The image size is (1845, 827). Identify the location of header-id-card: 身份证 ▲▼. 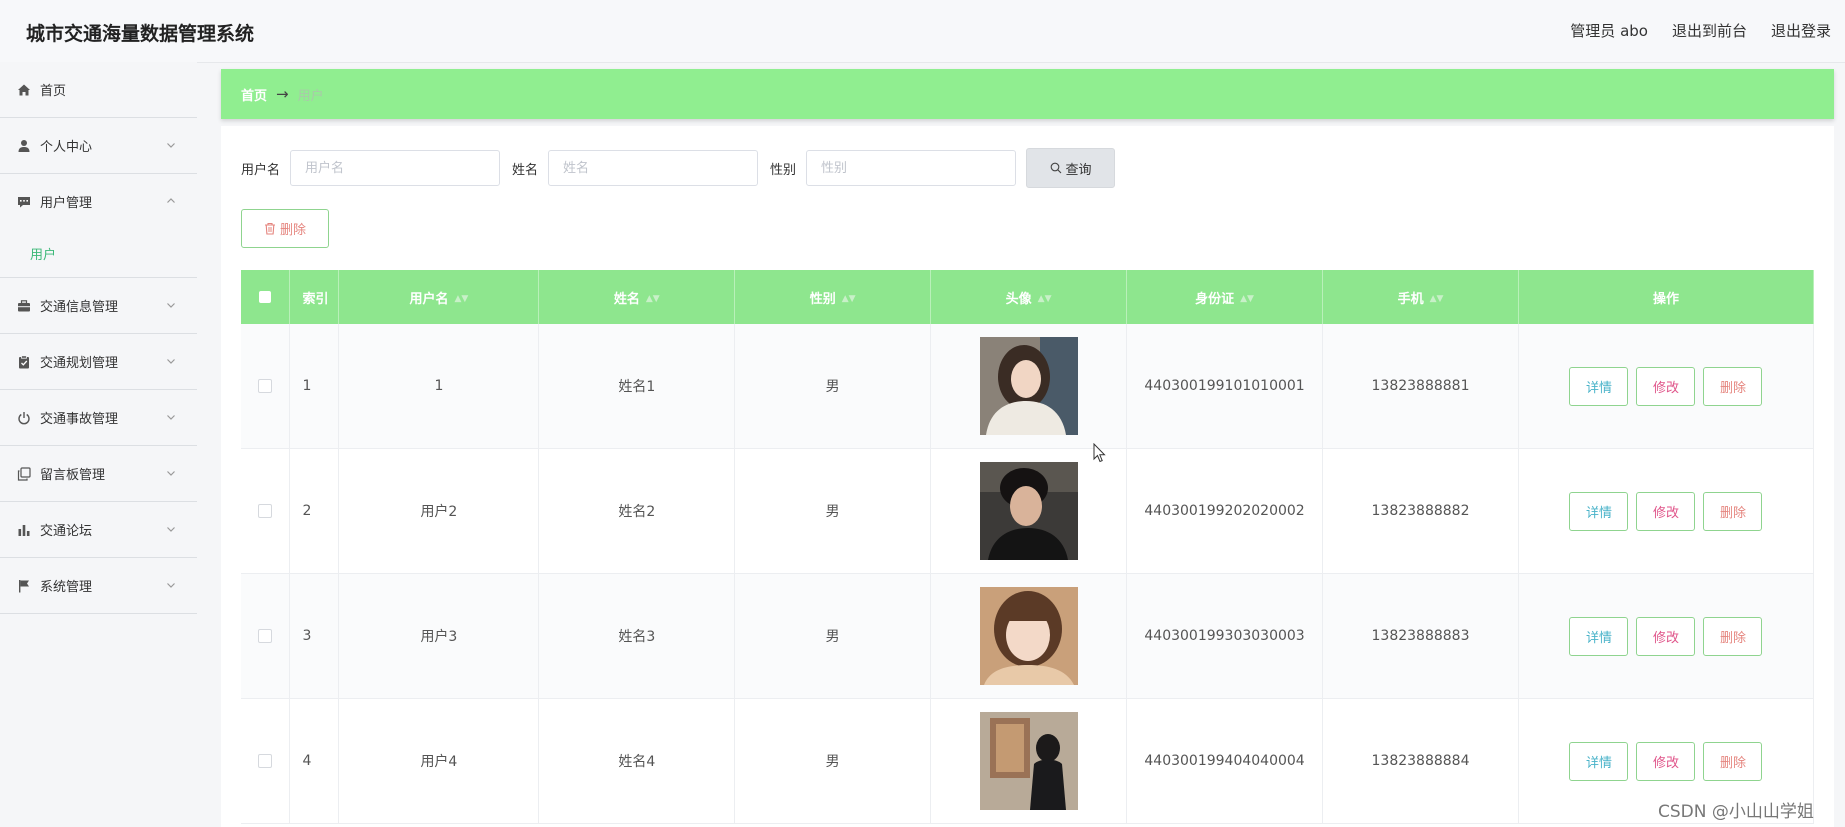
(1225, 297).